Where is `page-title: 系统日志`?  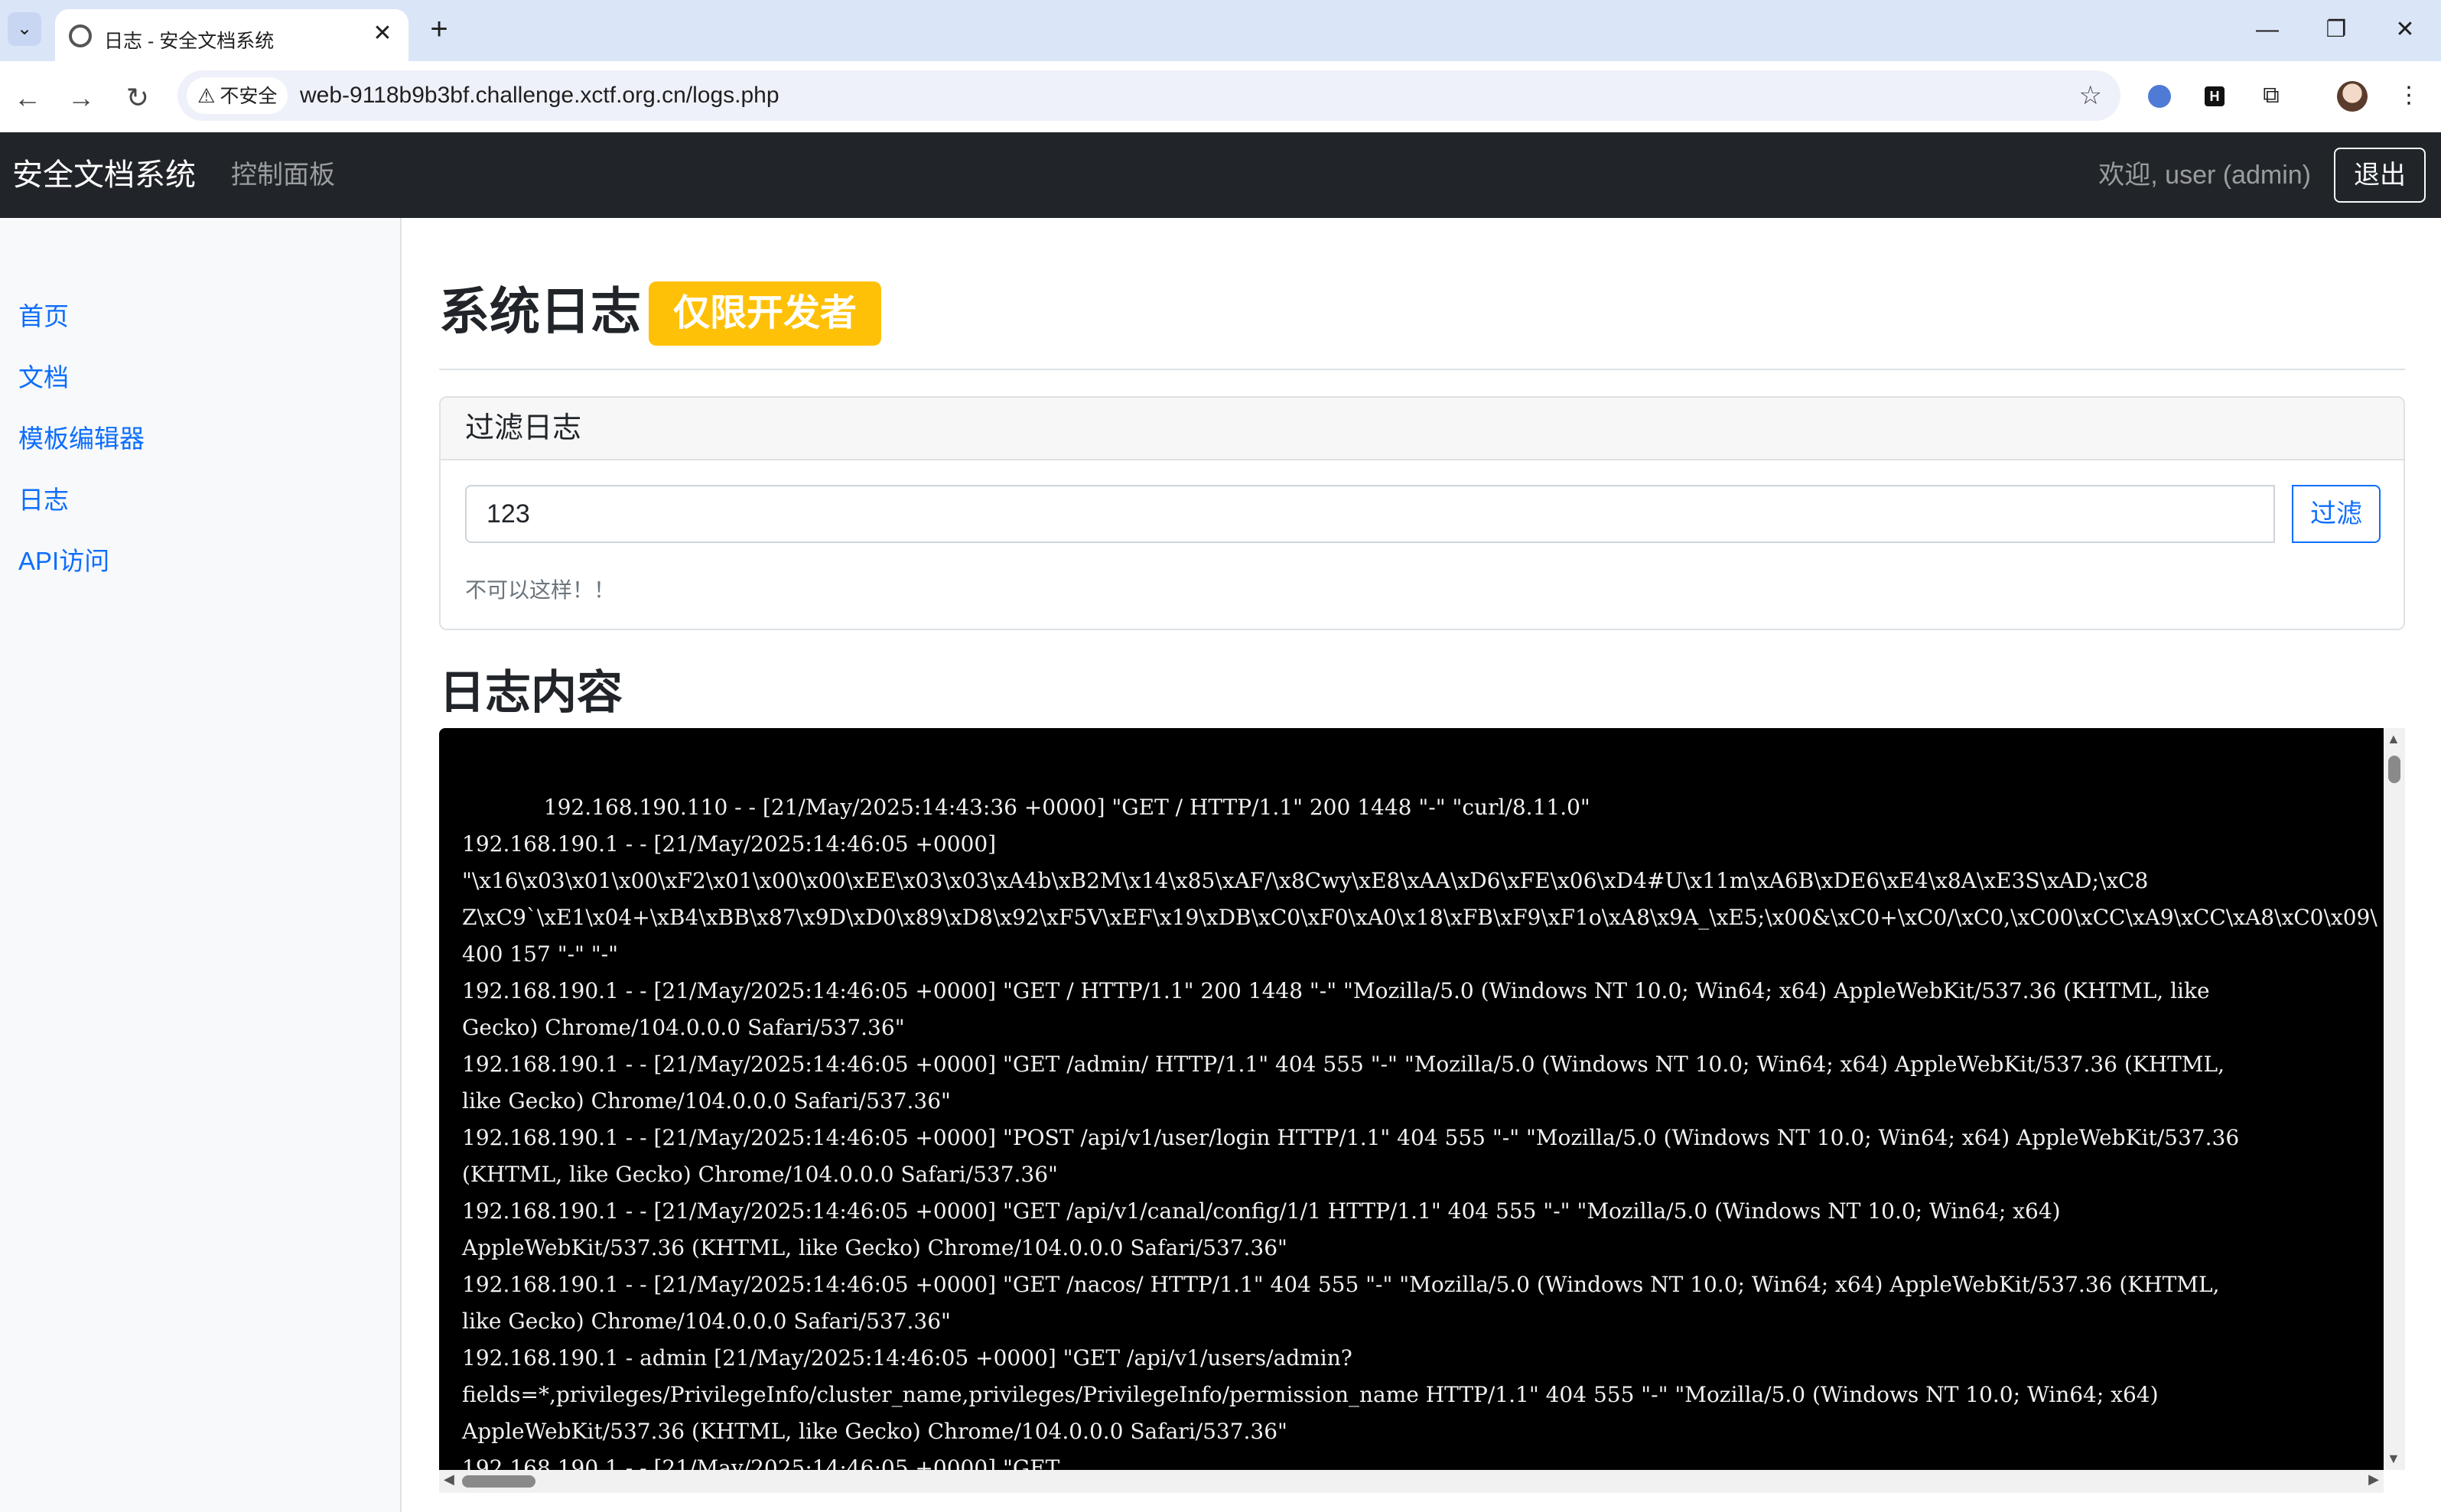
page-title: 系统日志 is located at coordinates (540, 312).